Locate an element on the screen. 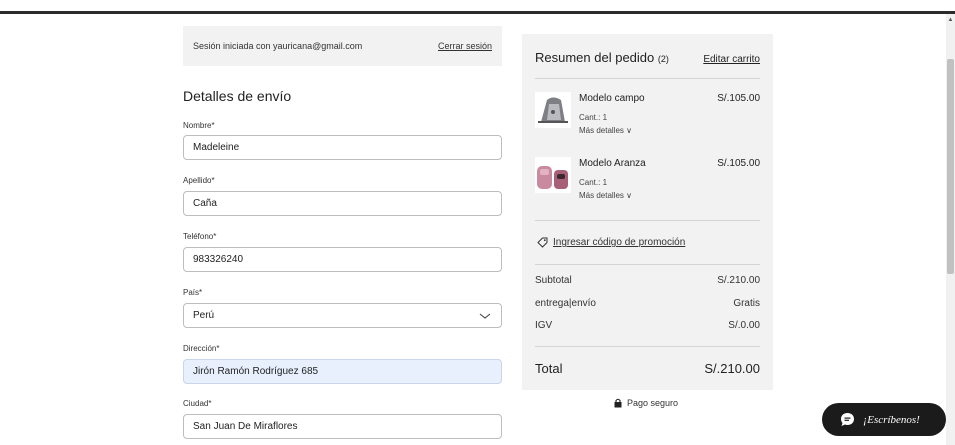  tax-value: S/.0.00 is located at coordinates (744, 325).